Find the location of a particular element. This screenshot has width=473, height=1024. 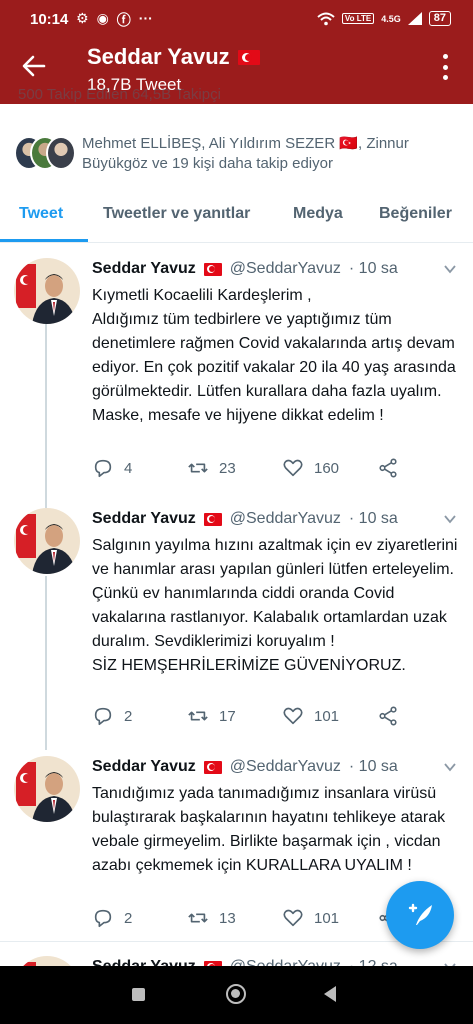

tweet-time: · 12 sa is located at coordinates (373, 962).